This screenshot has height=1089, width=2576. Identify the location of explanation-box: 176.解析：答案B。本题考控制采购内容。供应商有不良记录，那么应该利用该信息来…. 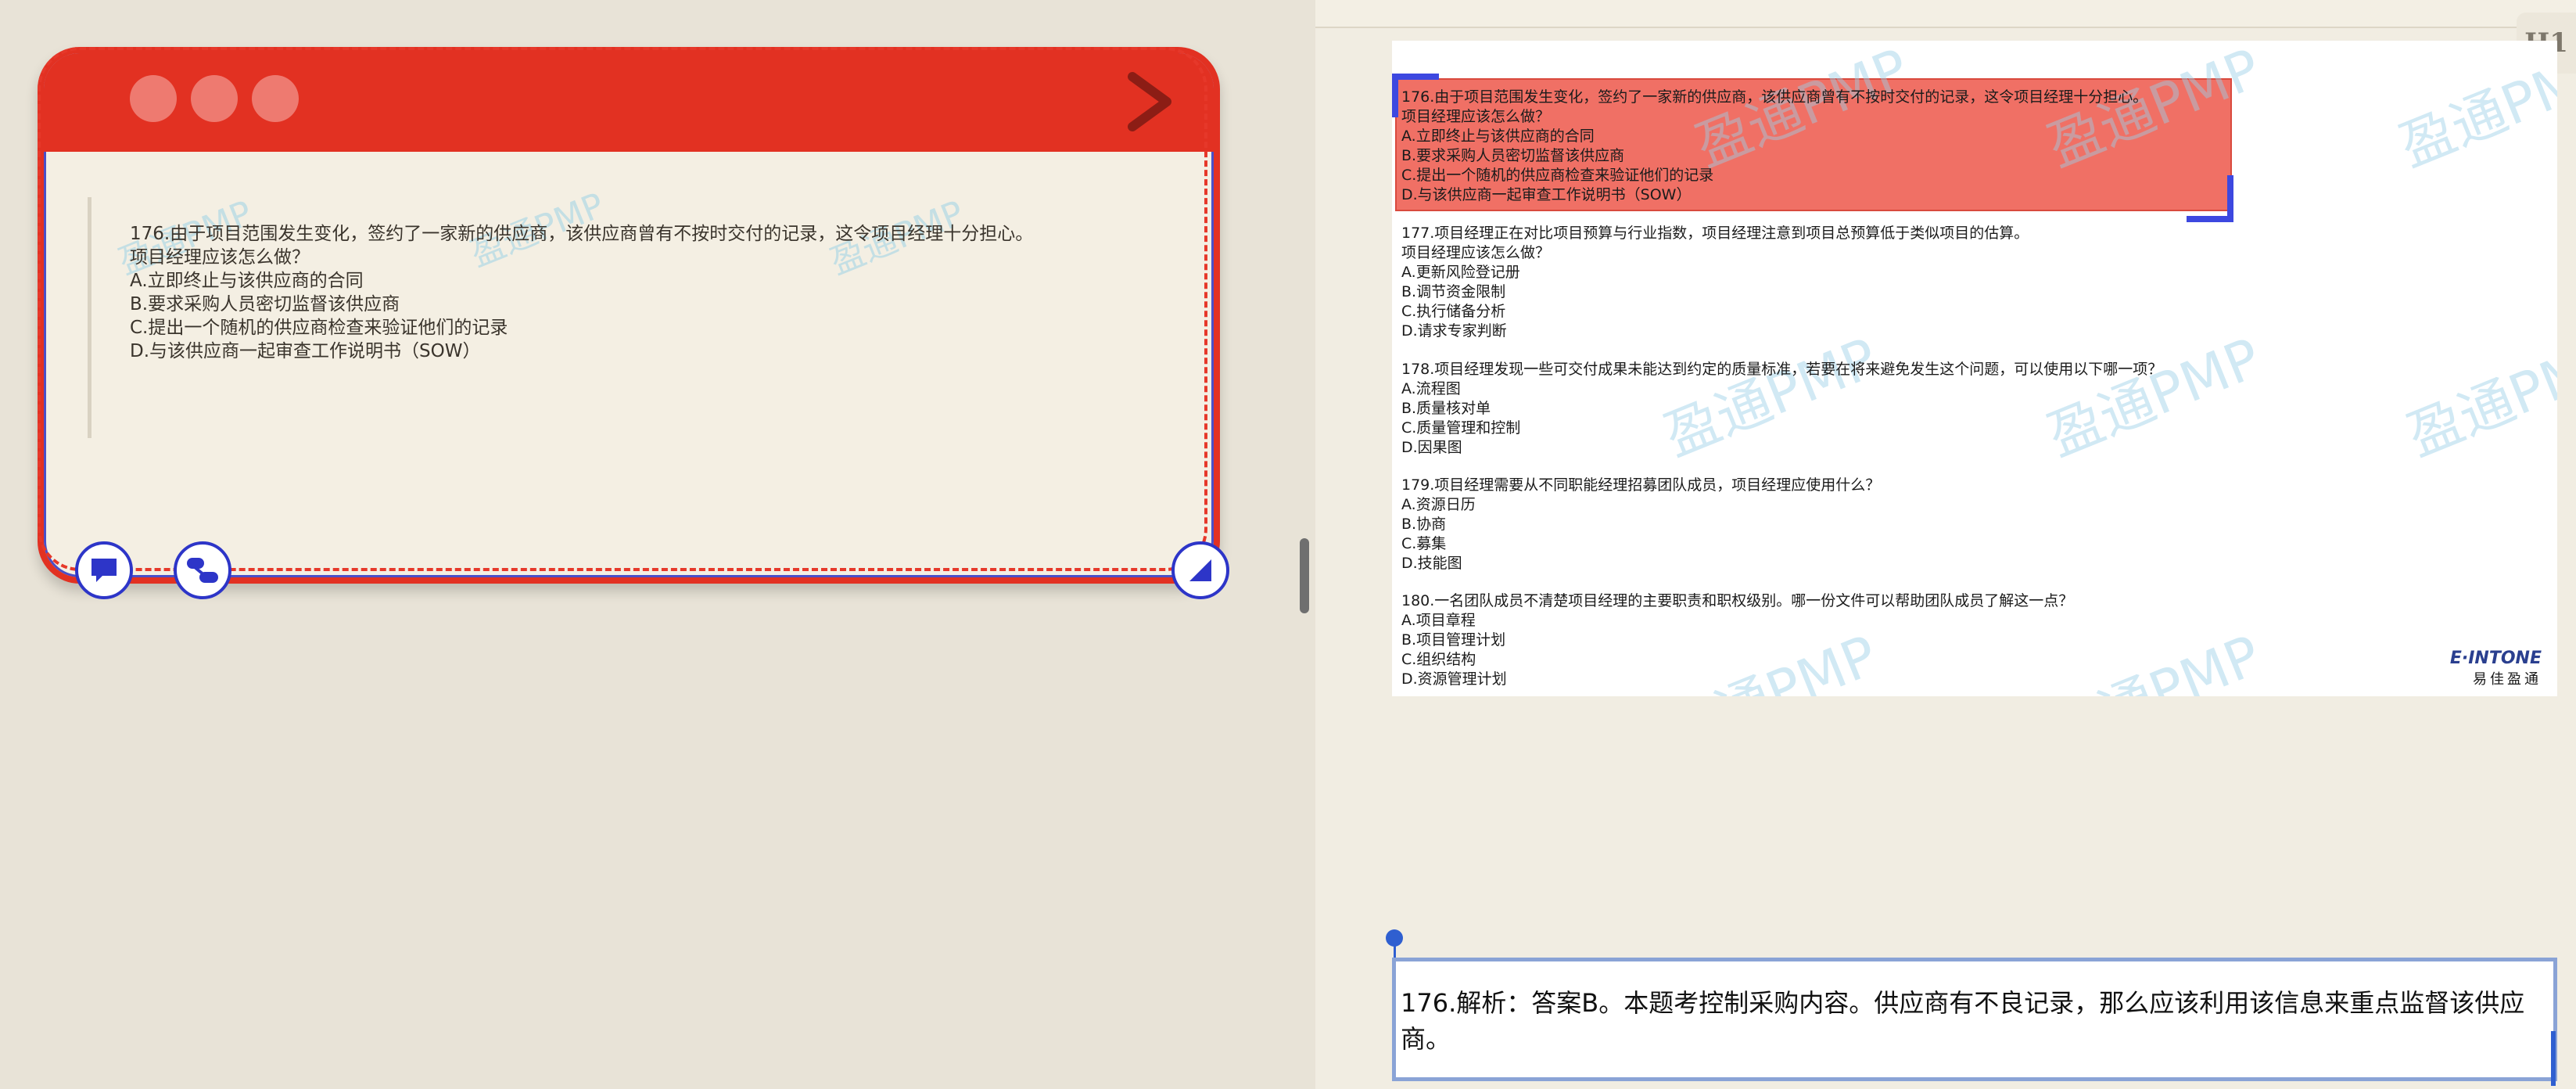
(1974, 1019).